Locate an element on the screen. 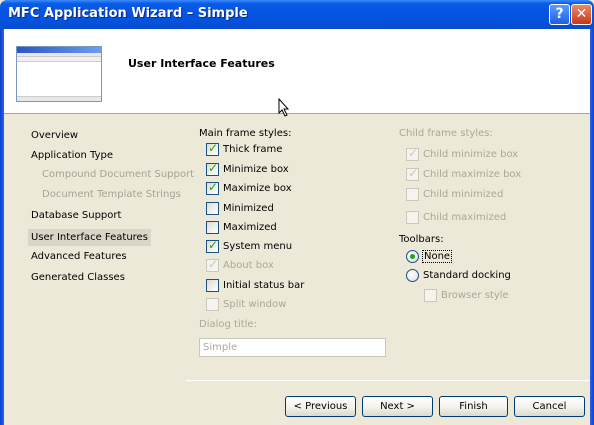 Image resolution: width=594 pixels, height=425 pixels. radio-selected-icon is located at coordinates (412, 256).